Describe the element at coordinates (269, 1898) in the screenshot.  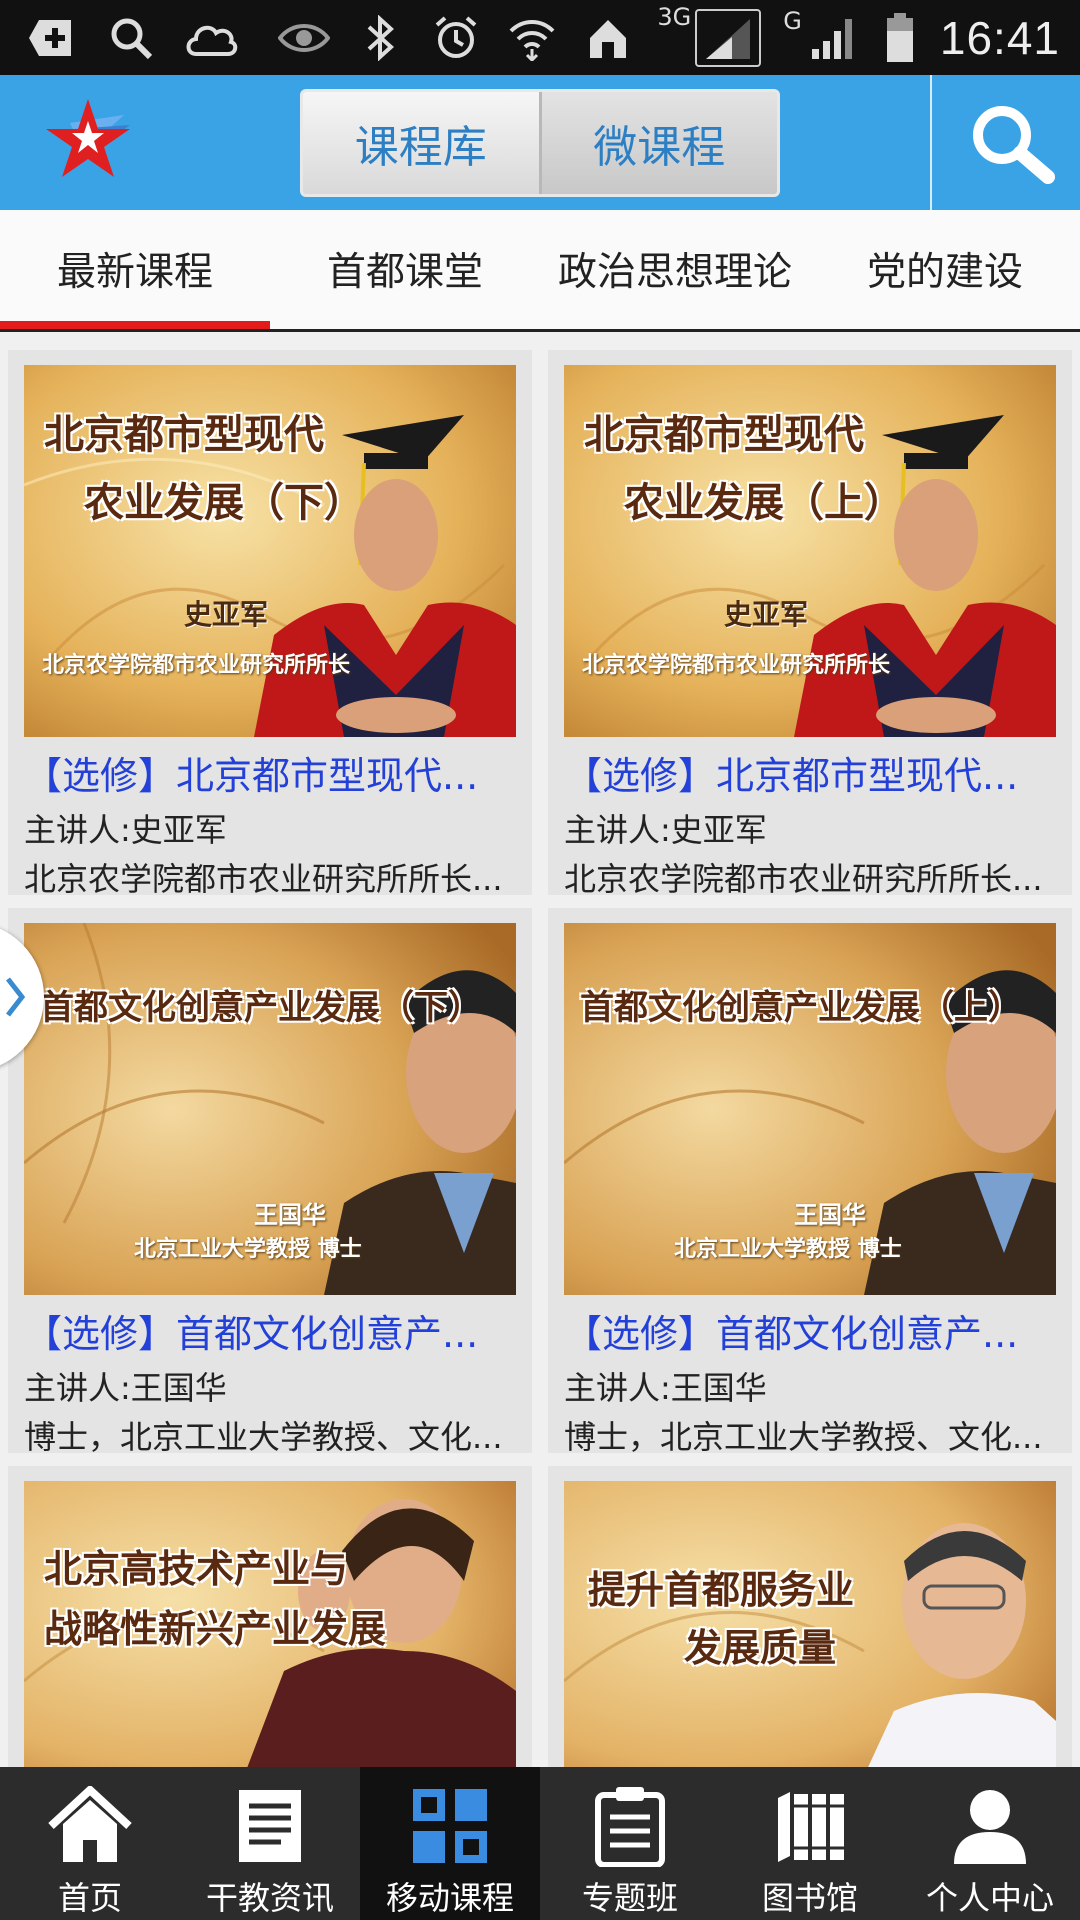
I see `nav-label: 干教资讯` at that location.